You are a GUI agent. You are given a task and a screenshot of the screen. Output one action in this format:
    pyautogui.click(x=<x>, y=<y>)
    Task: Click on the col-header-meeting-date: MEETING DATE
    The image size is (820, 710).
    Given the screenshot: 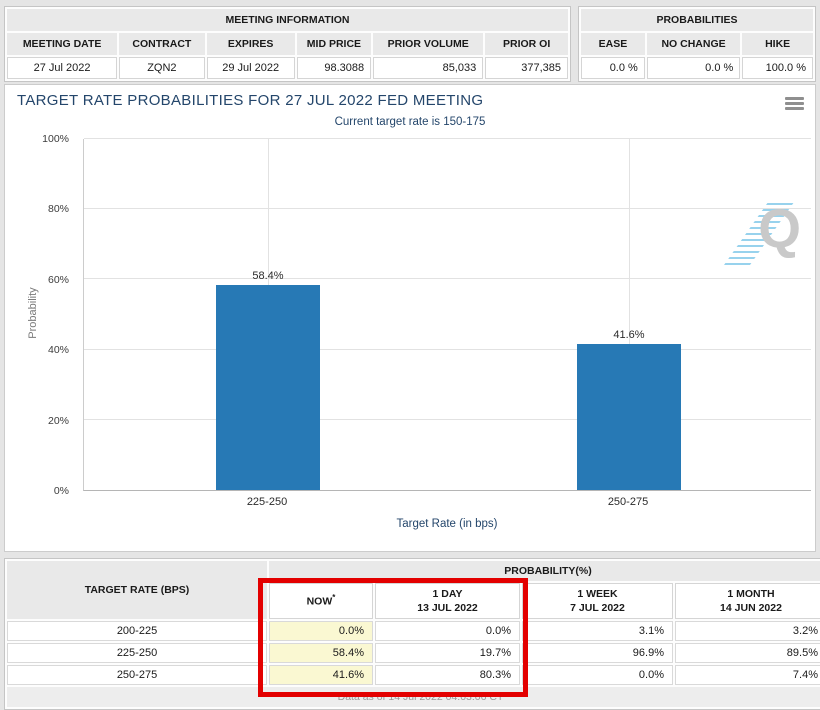 What is the action you would take?
    pyautogui.click(x=62, y=44)
    